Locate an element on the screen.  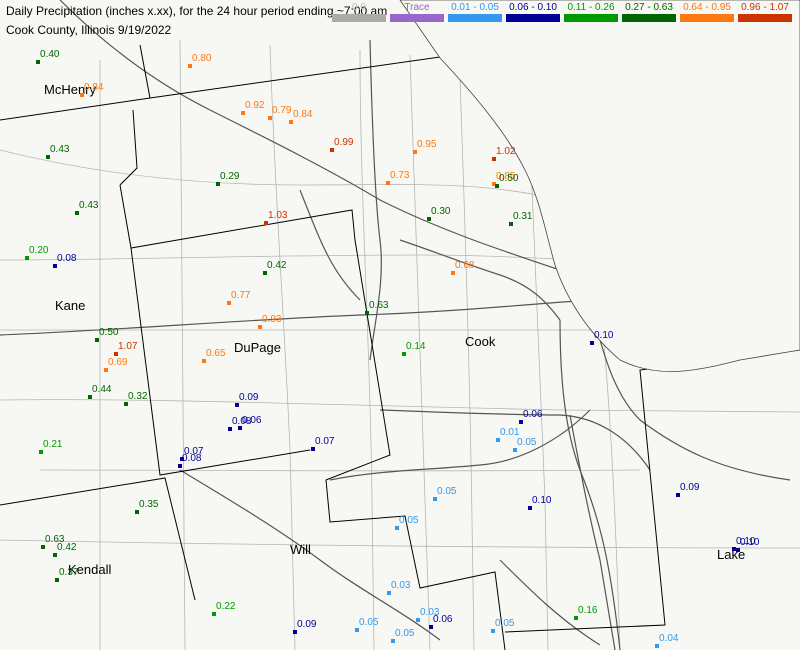
station-marker: 0.35 is located at coordinates (146, 506).